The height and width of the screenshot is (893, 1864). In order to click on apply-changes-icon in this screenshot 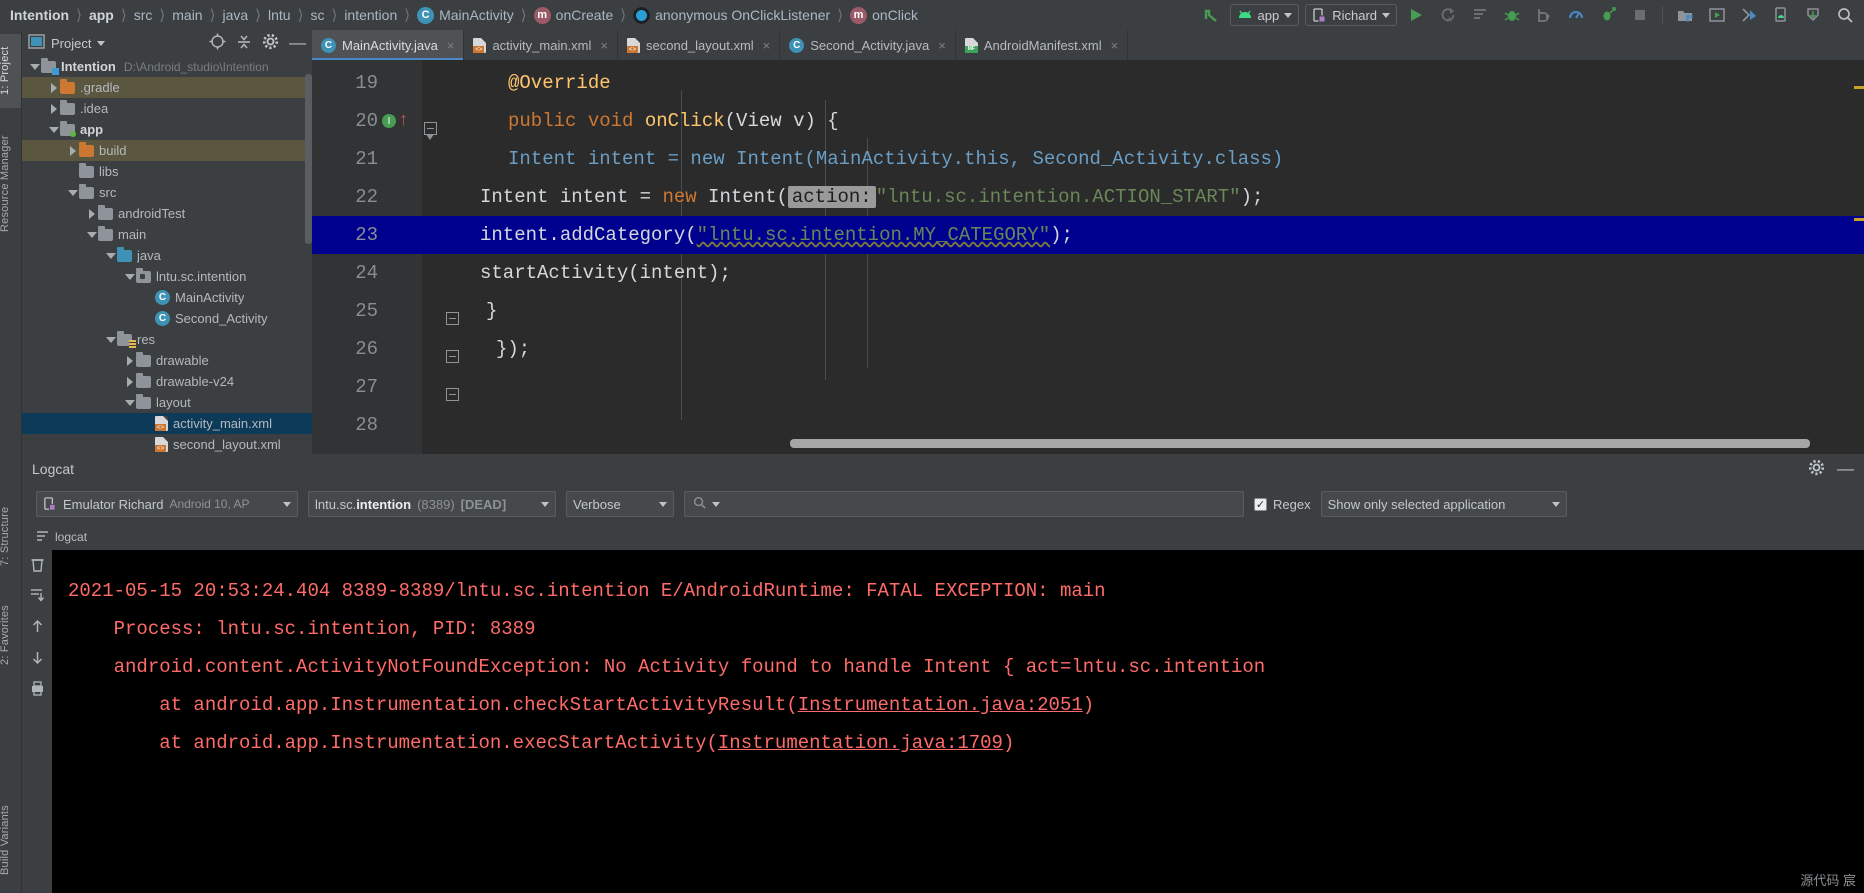, I will do `click(1480, 15)`.